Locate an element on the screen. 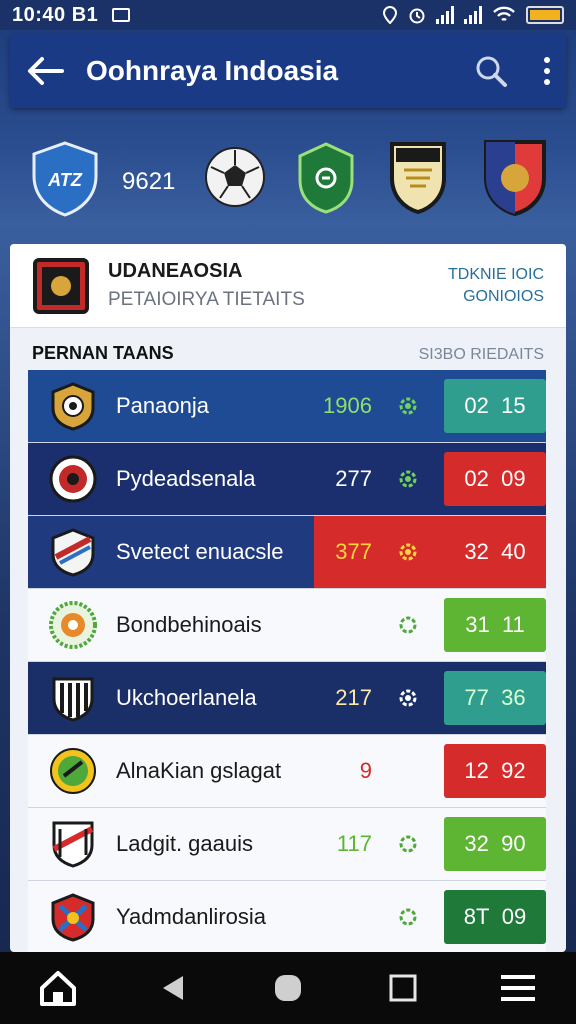 The image size is (576, 1024). location-icon is located at coordinates (390, 15).